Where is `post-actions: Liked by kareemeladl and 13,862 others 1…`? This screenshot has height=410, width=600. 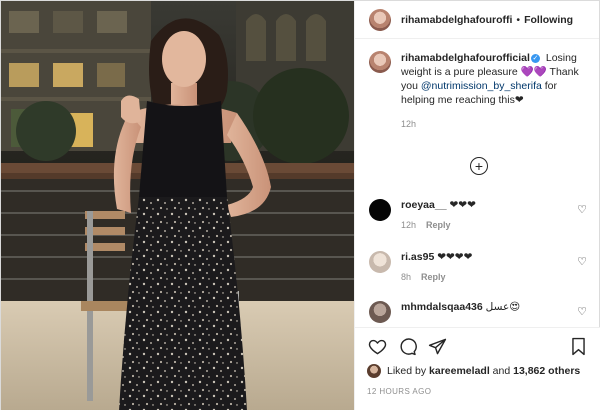 post-actions: Liked by kareemeladl and 13,862 others 1… is located at coordinates (477, 368).